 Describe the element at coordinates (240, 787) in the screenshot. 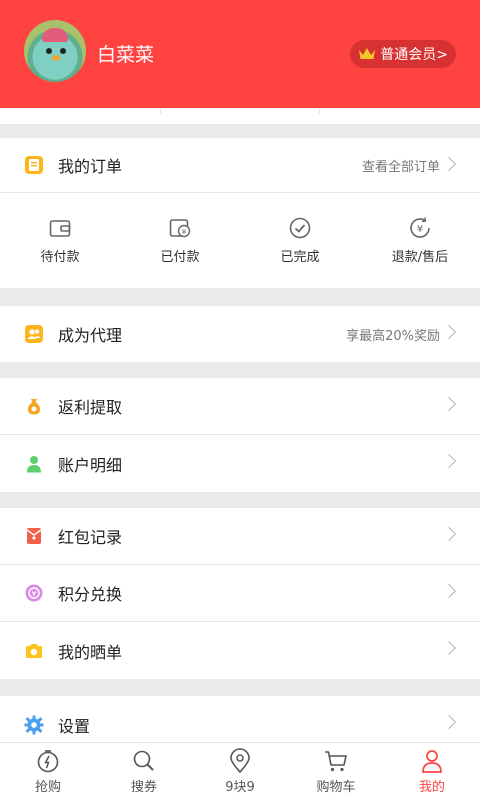

I see `tab-label: 9块9` at that location.